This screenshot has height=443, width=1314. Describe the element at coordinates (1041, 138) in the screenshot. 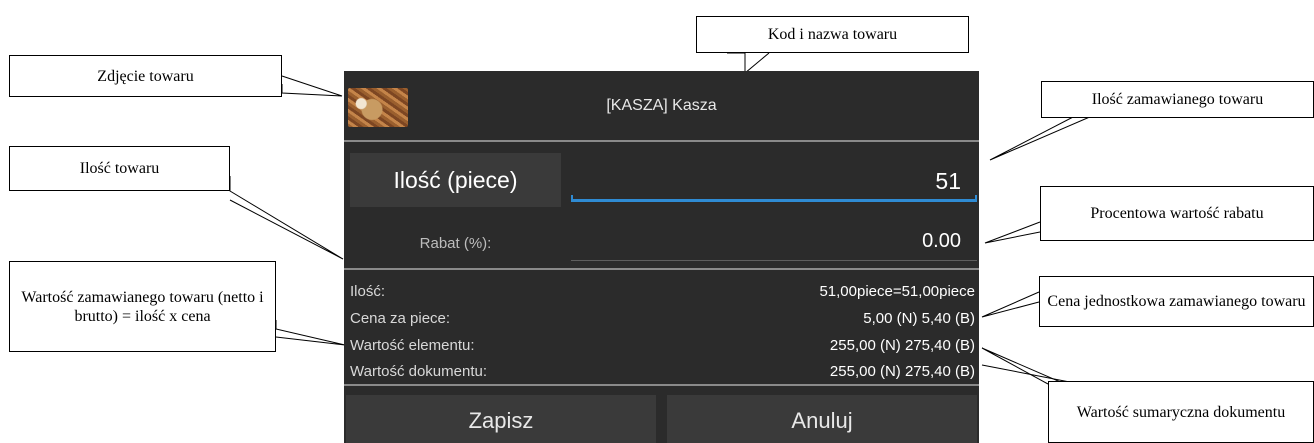

I see `leader-ordered-quantity` at that location.